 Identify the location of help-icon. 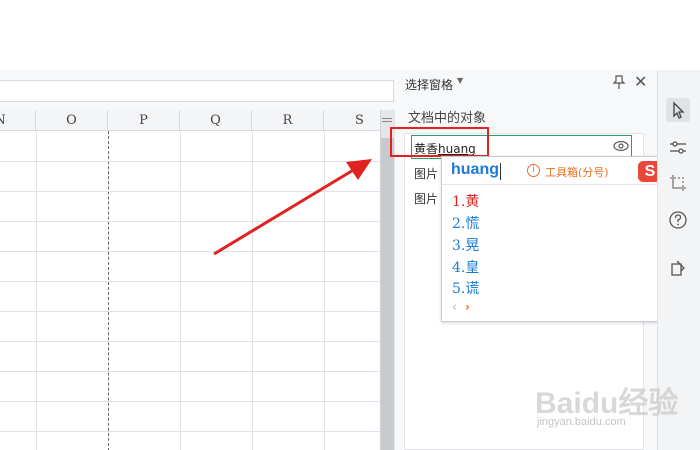
(678, 220).